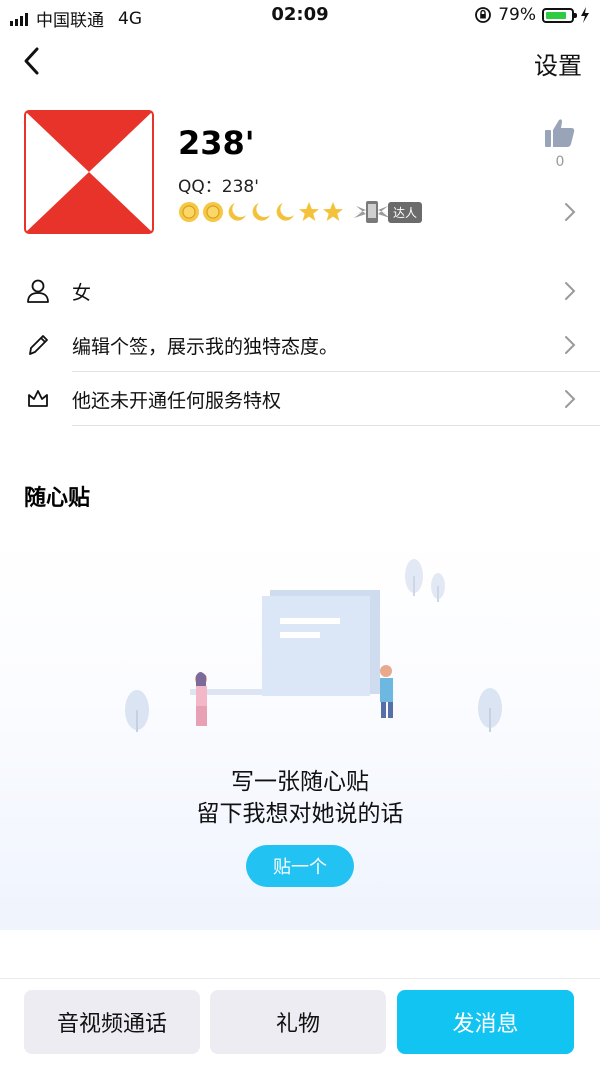  I want to click on settings-button: 设置, so click(558, 63).